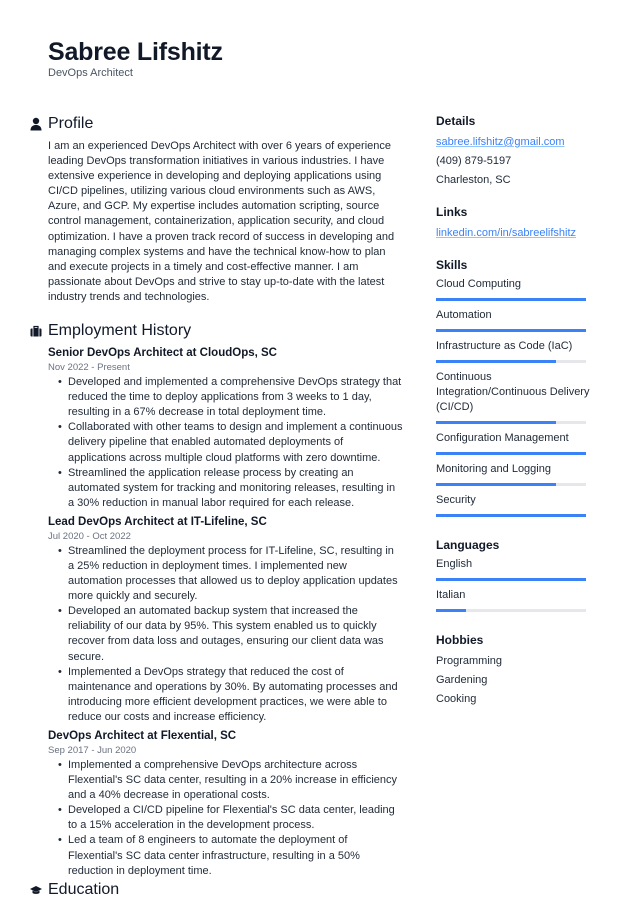 The width and height of the screenshot is (640, 905). I want to click on language-item: Italian, so click(516, 600).